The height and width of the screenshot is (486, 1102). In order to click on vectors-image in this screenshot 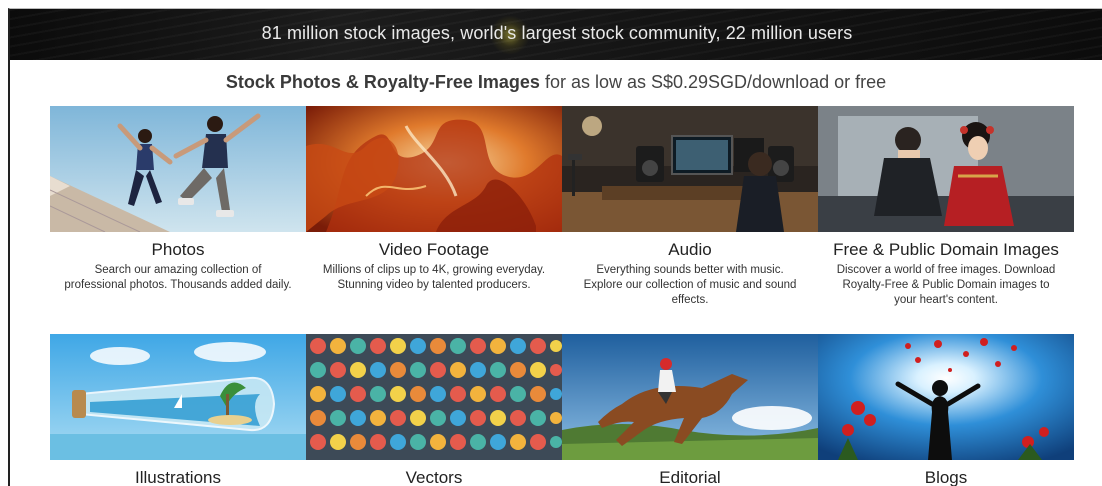, I will do `click(434, 397)`.